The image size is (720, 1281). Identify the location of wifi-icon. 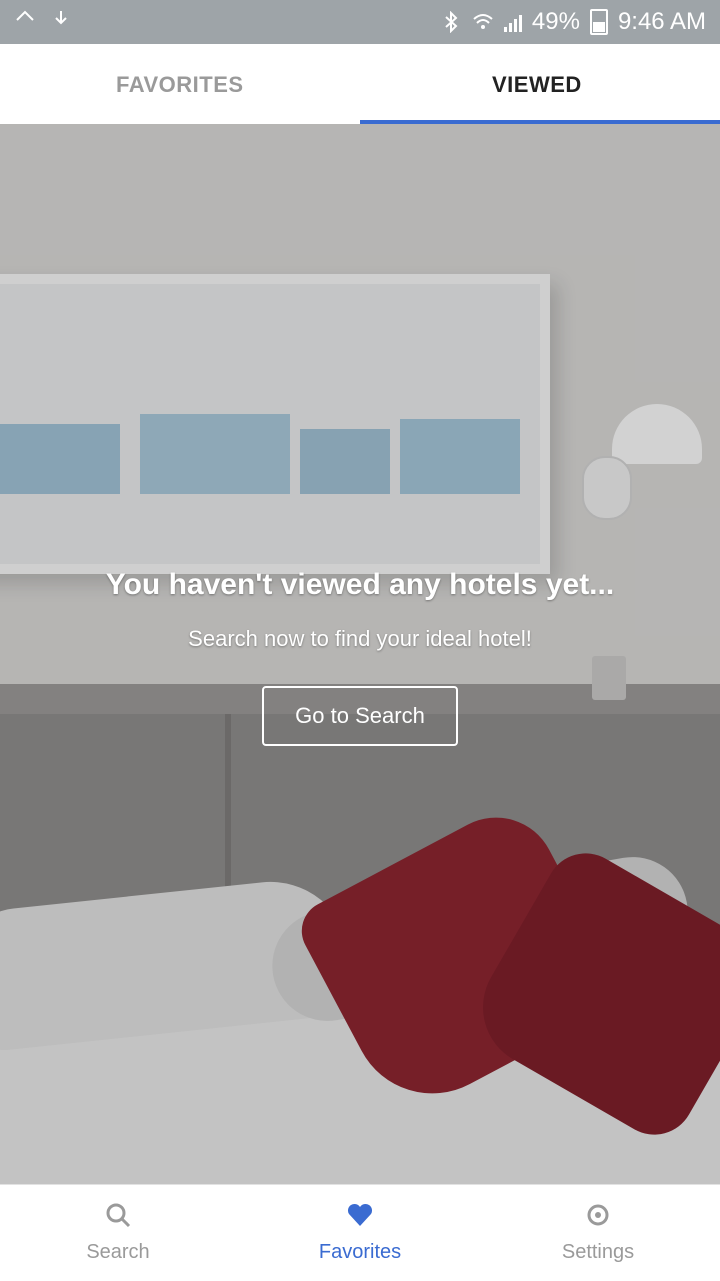
(483, 21).